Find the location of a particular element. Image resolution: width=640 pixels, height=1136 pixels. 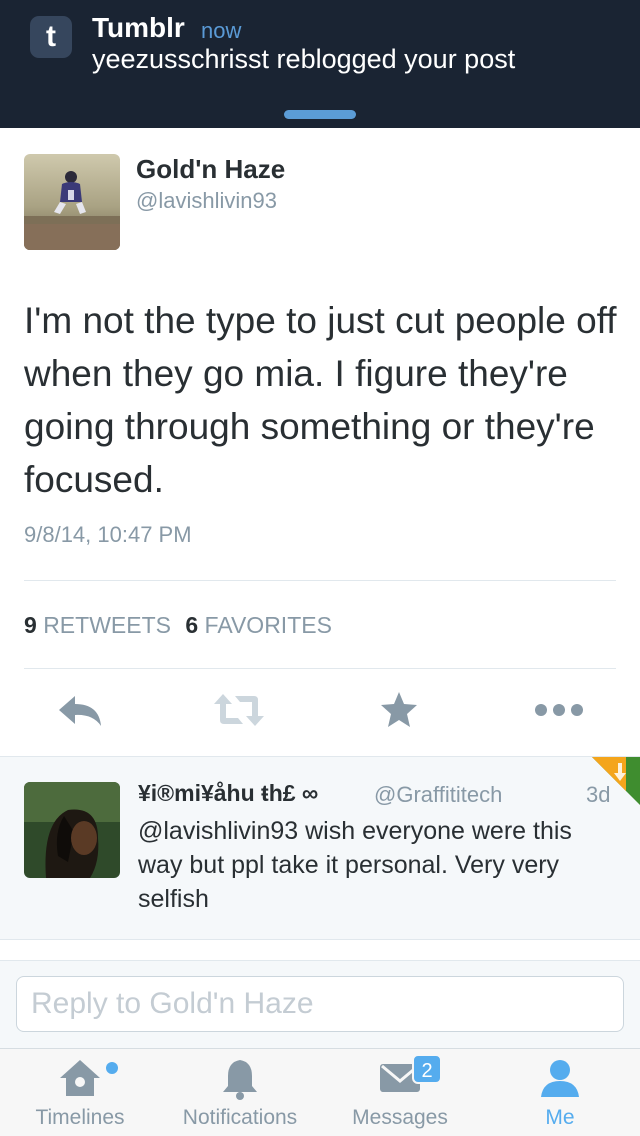

retweet-button is located at coordinates (239, 712).